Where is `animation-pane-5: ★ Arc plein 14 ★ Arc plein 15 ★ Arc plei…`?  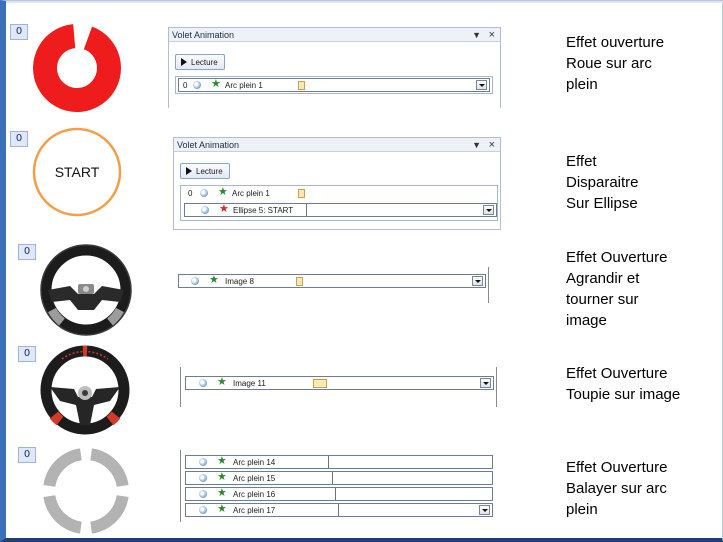 animation-pane-5: ★ Arc plein 14 ★ Arc plein 15 ★ Arc plei… is located at coordinates (339, 486).